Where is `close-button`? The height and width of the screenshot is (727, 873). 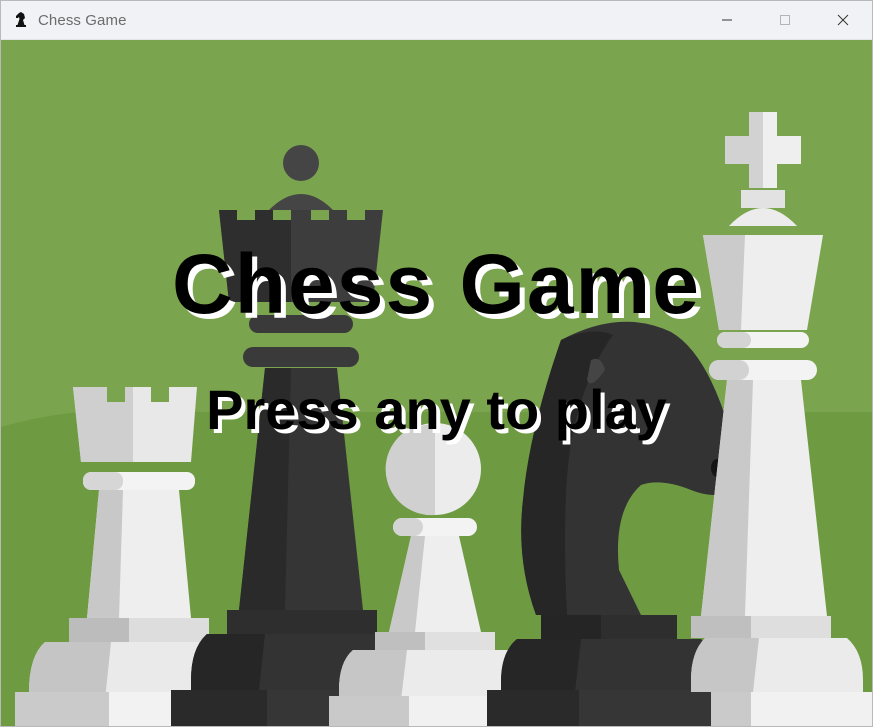
close-button is located at coordinates (843, 20).